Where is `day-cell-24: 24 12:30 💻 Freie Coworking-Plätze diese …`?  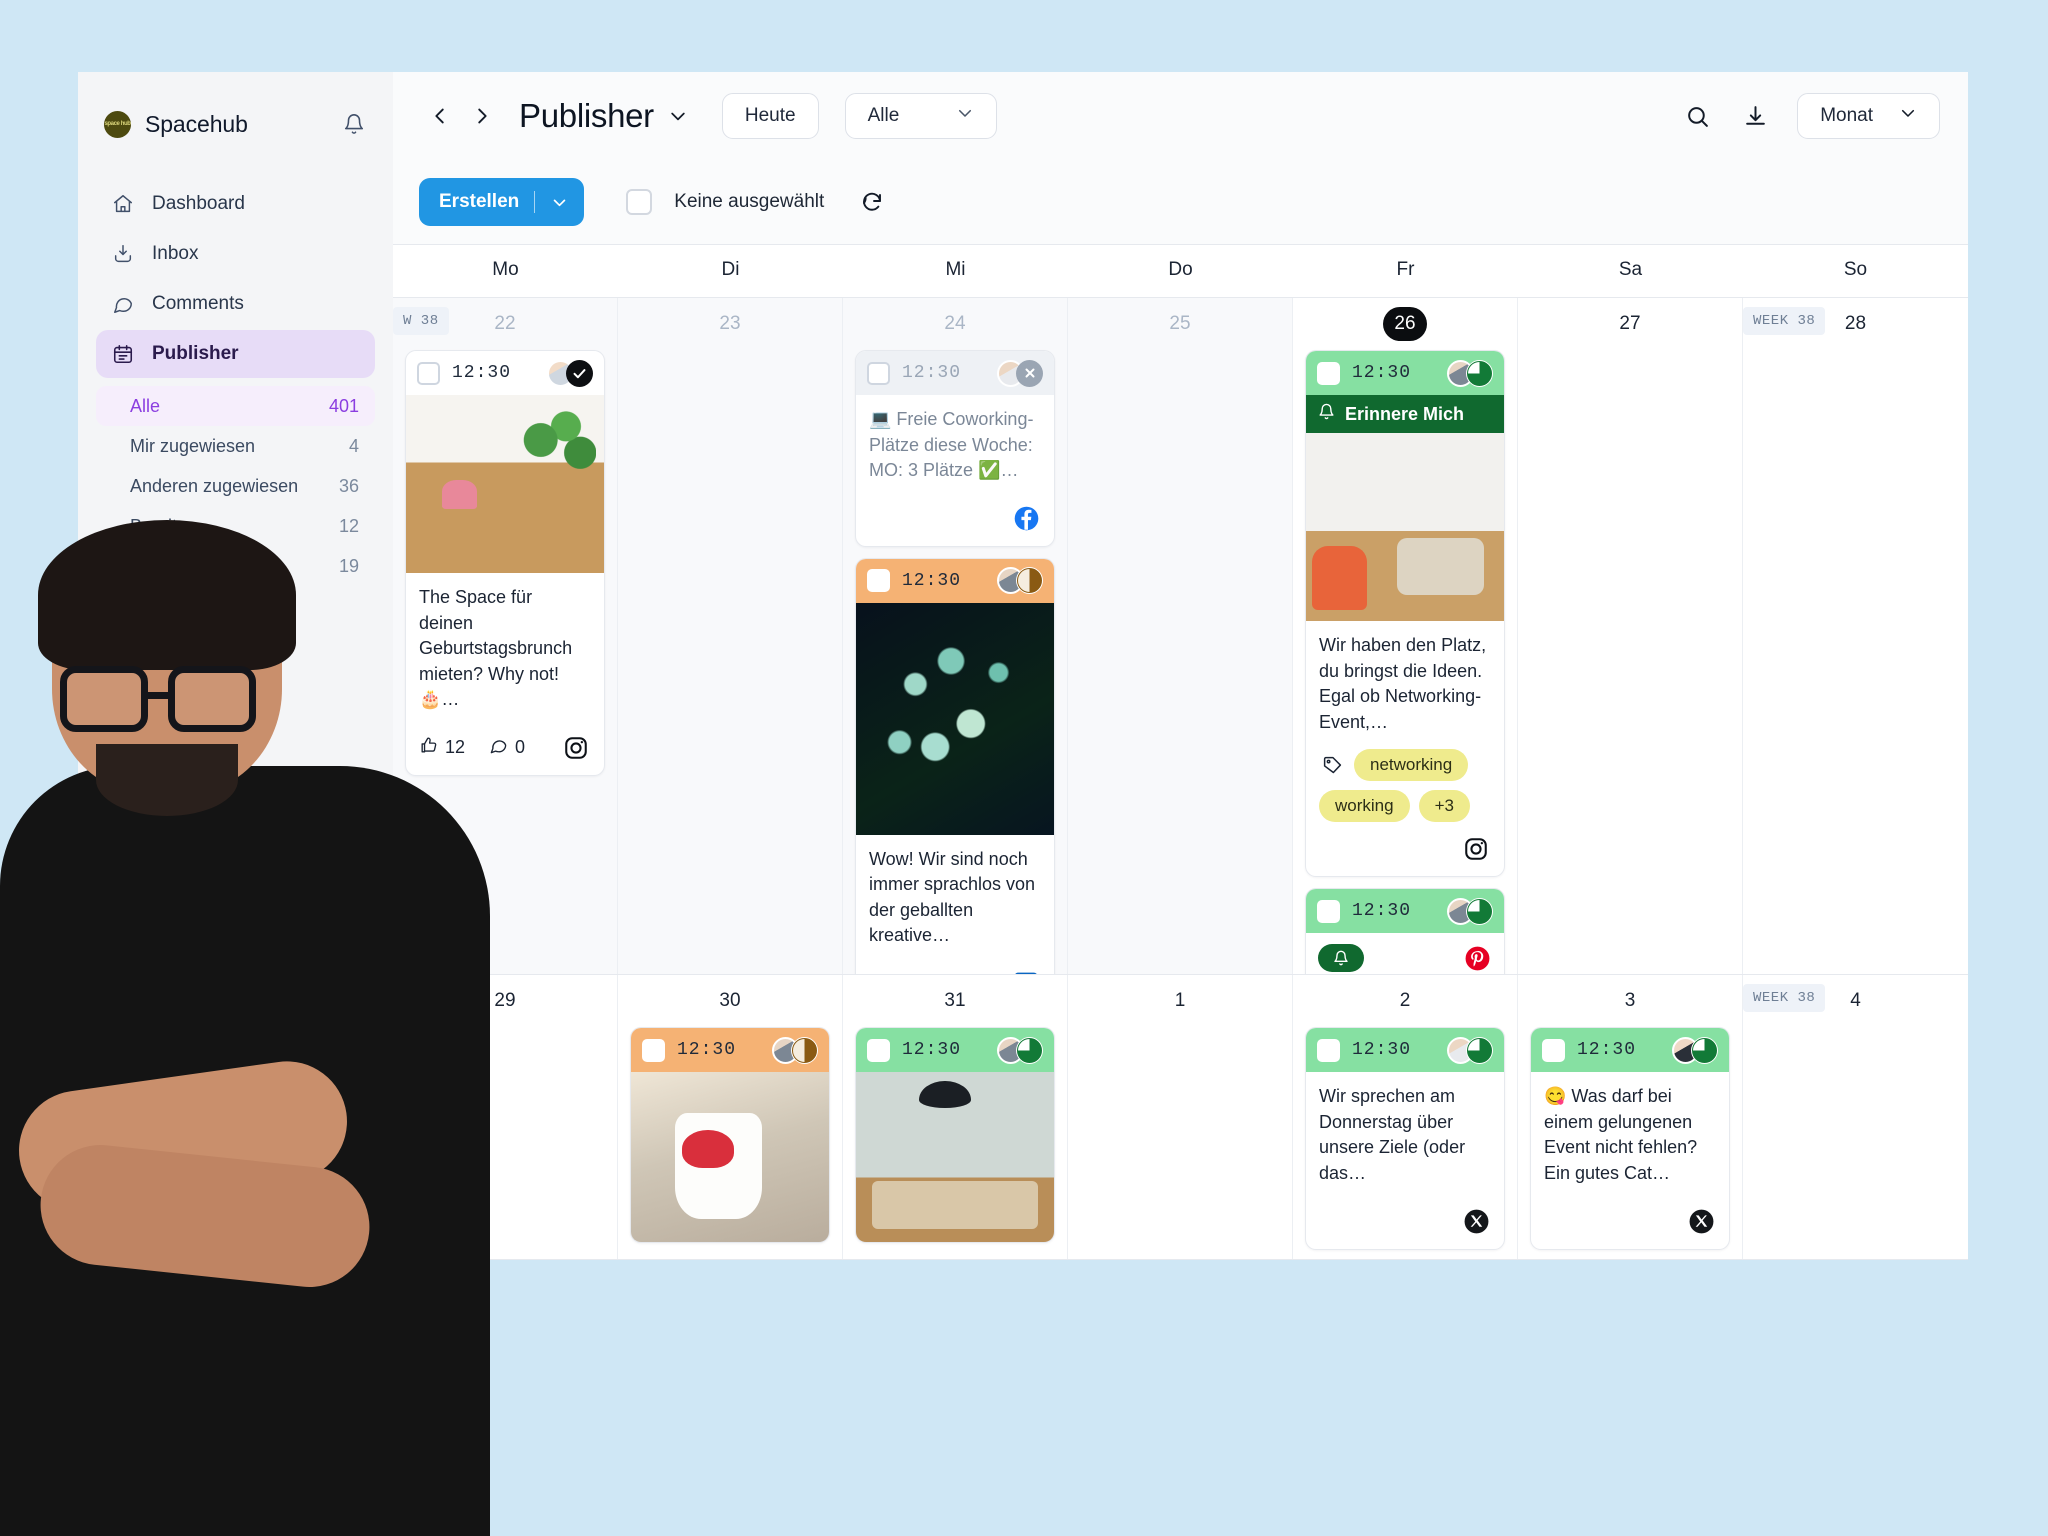
day-cell-24: 24 12:30 💻 Freie Coworking-Plätze diese … is located at coordinates (955, 636).